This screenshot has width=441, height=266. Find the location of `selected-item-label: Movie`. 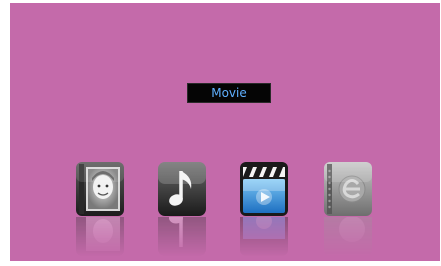

selected-item-label: Movie is located at coordinates (229, 93).